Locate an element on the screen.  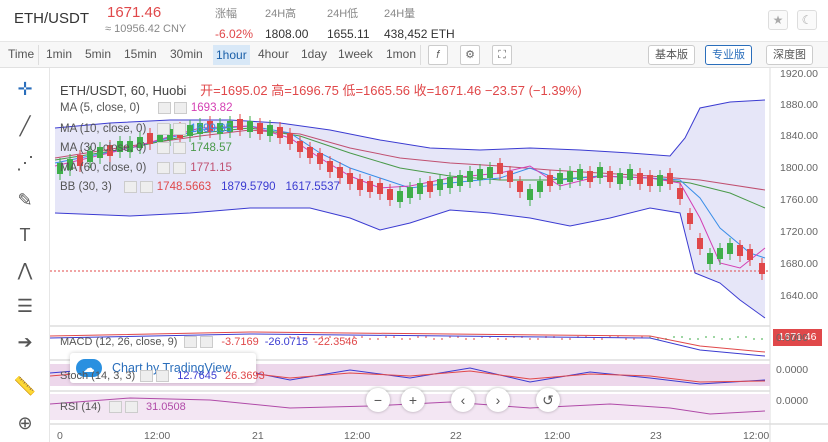
ruler-icon: 📏 is located at coordinates (25, 386).